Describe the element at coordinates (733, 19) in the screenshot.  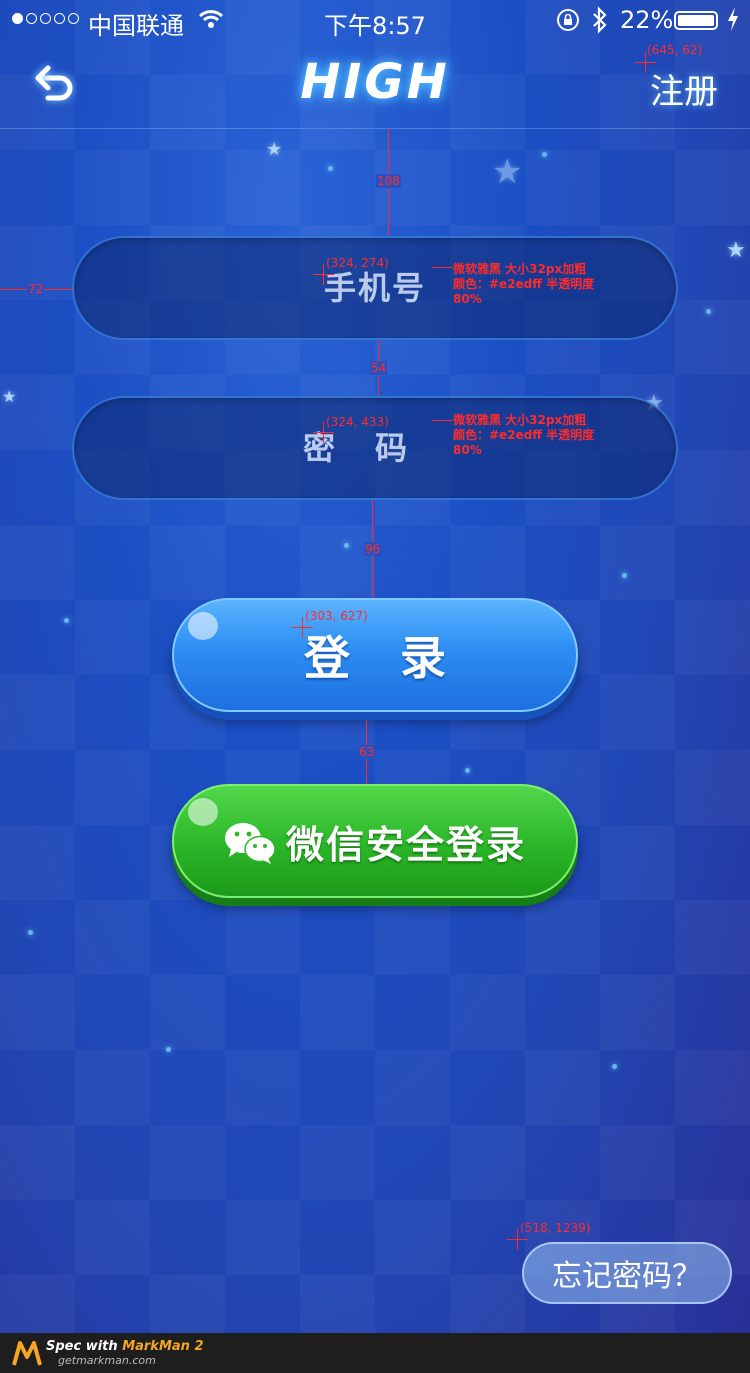
I see `charging-bolt-icon` at that location.